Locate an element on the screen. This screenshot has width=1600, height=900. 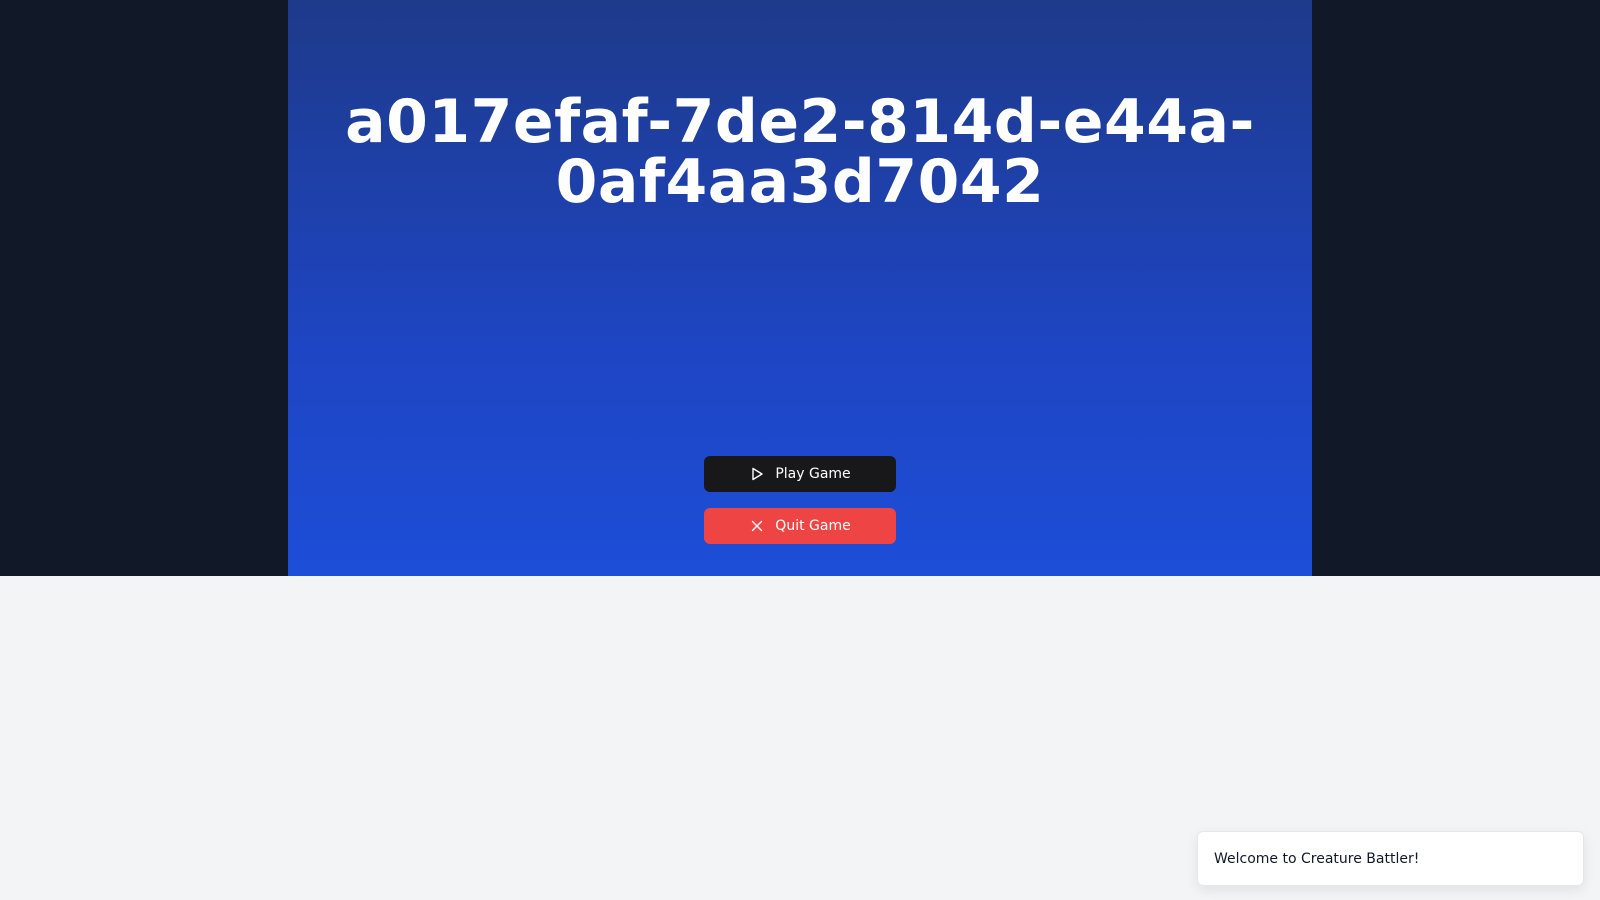
toast-message: Welcome to Creature Battler! is located at coordinates (1317, 858).